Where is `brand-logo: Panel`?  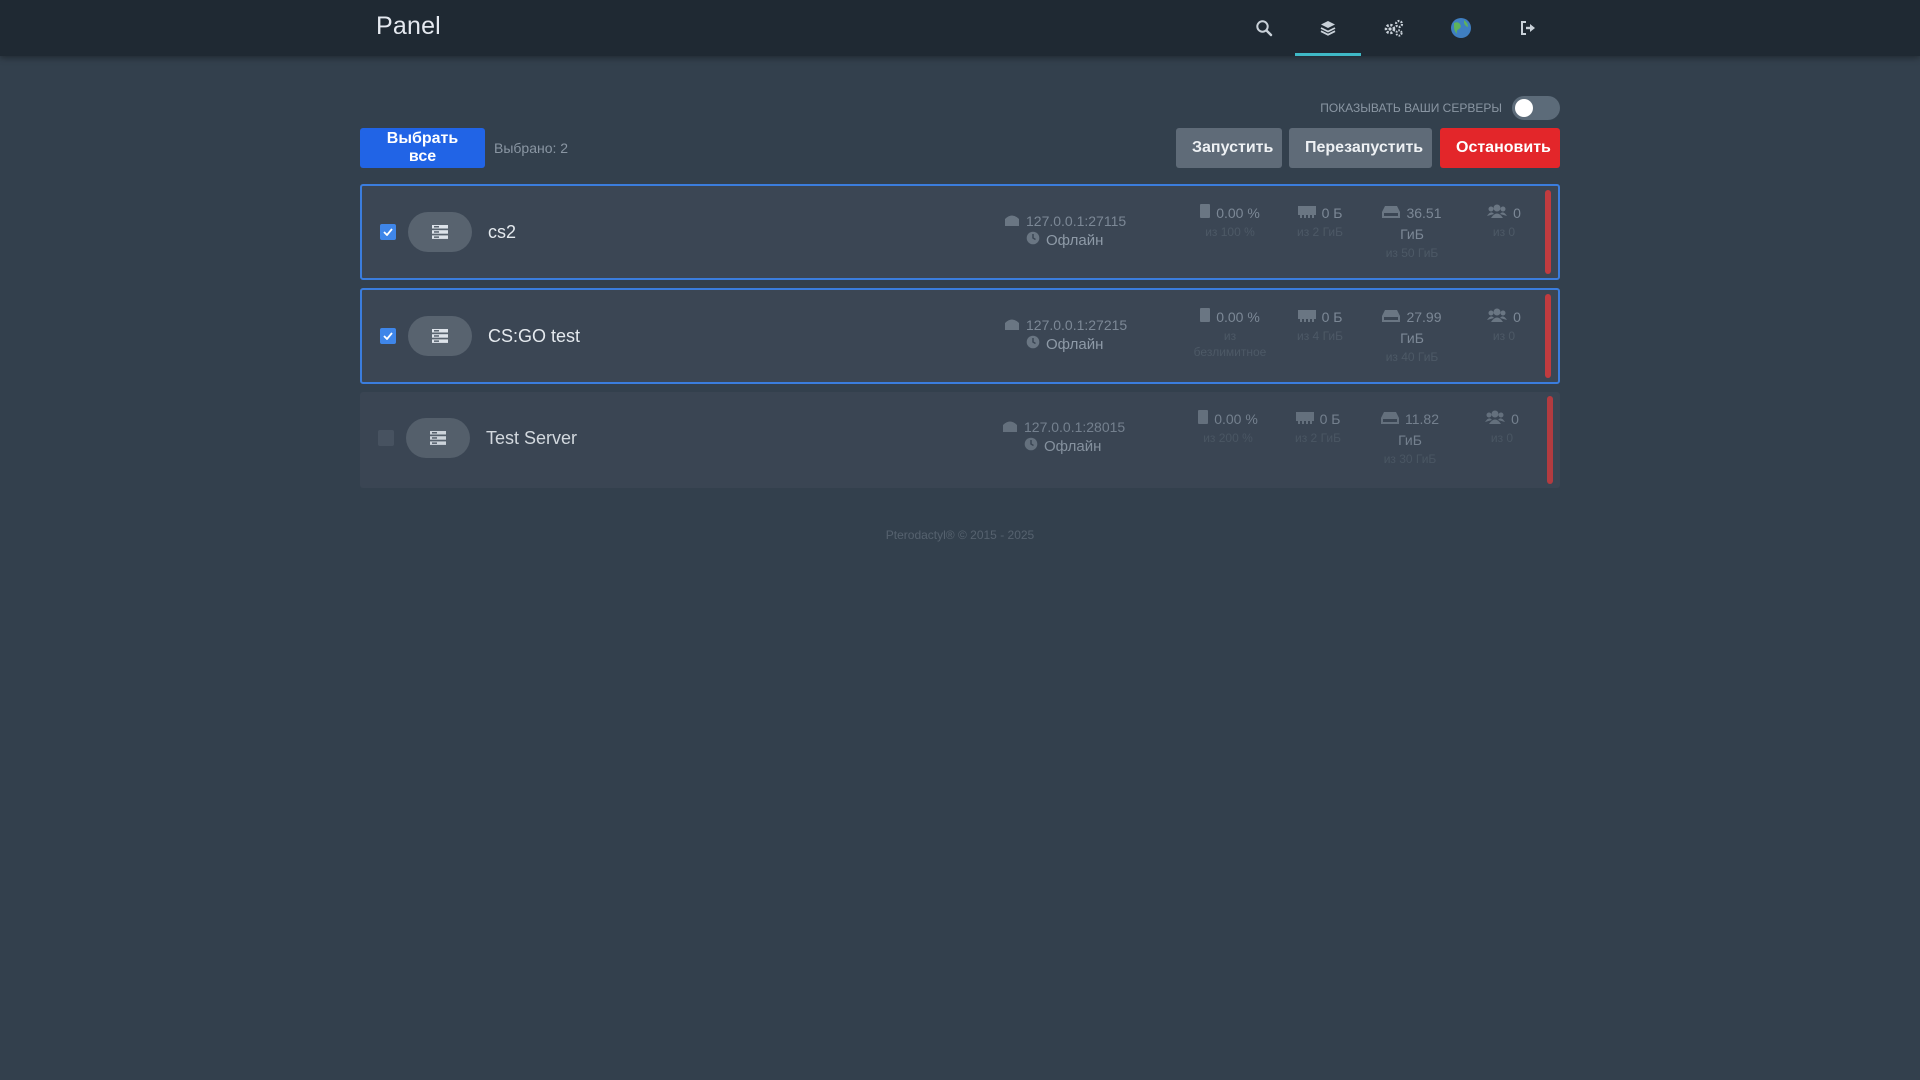 brand-logo: Panel is located at coordinates (408, 26).